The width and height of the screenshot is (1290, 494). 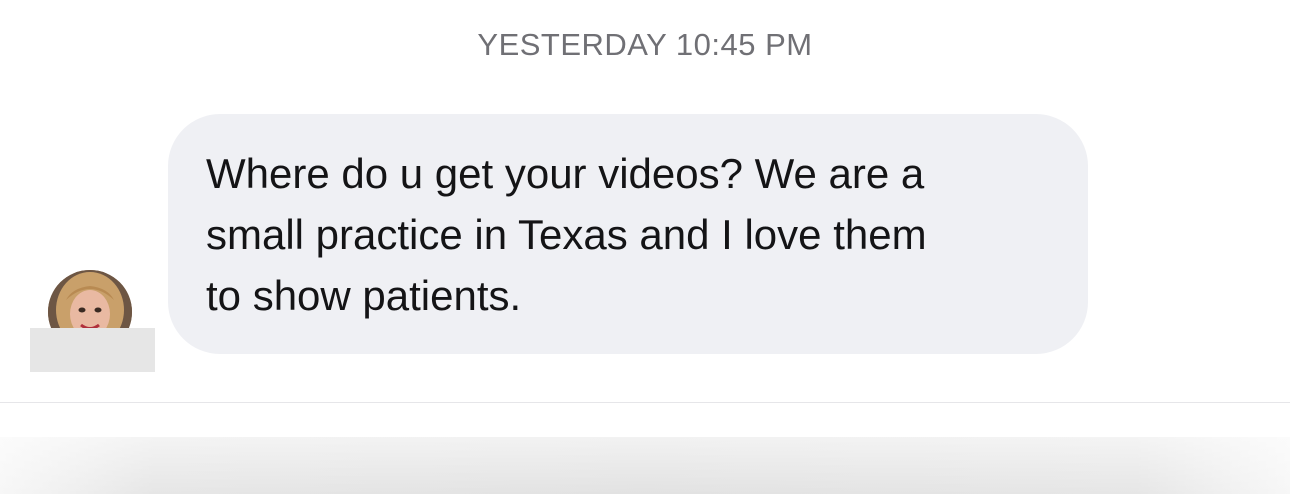 What do you see at coordinates (645, 402) in the screenshot?
I see `divider` at bounding box center [645, 402].